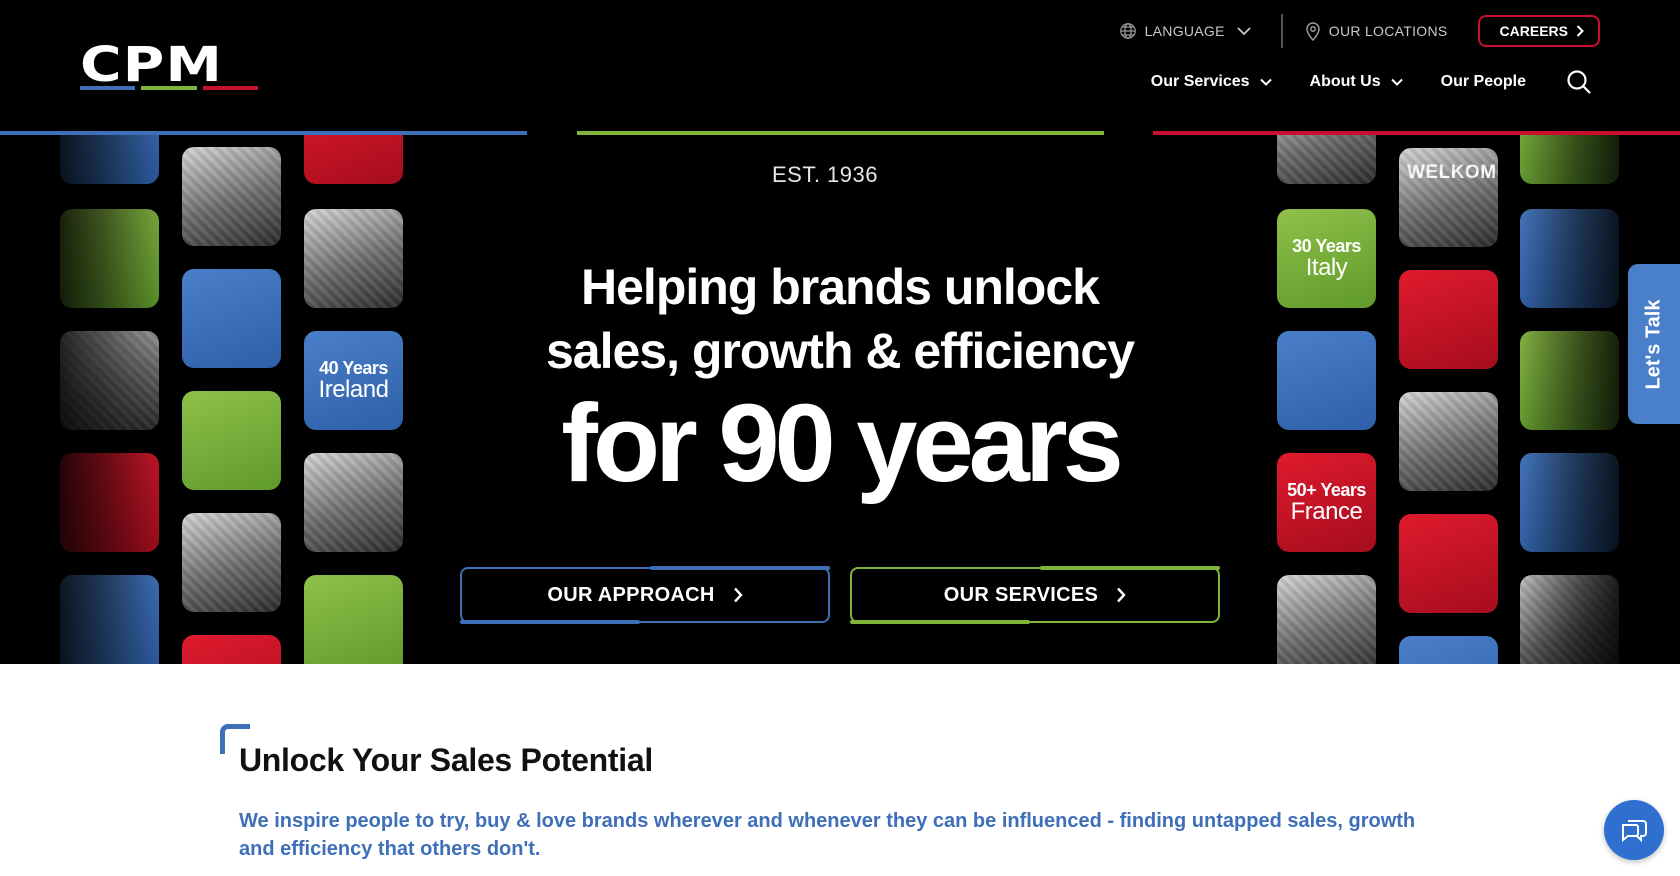 This screenshot has width=1680, height=876. I want to click on language-label: LANGUAGE, so click(1184, 31).